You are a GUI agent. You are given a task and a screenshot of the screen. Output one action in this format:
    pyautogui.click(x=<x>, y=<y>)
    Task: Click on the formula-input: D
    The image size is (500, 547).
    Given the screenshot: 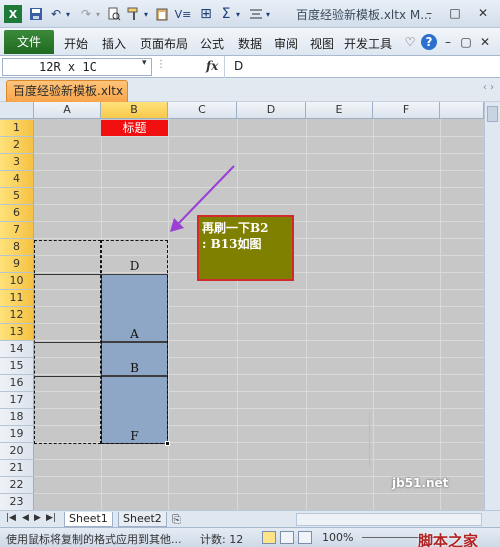 What is the action you would take?
    pyautogui.click(x=238, y=66)
    